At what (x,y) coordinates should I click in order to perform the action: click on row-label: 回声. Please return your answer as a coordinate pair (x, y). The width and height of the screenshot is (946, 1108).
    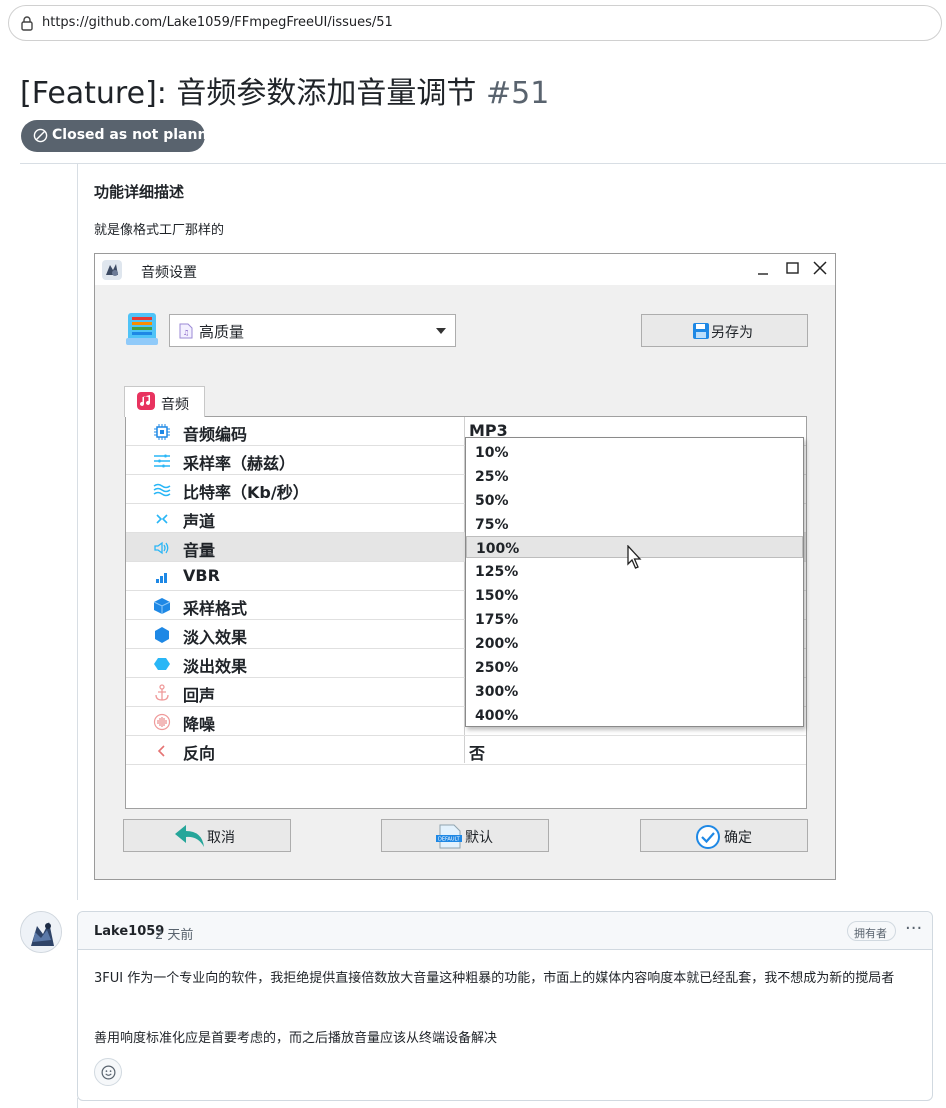
    Looking at the image, I should click on (199, 695).